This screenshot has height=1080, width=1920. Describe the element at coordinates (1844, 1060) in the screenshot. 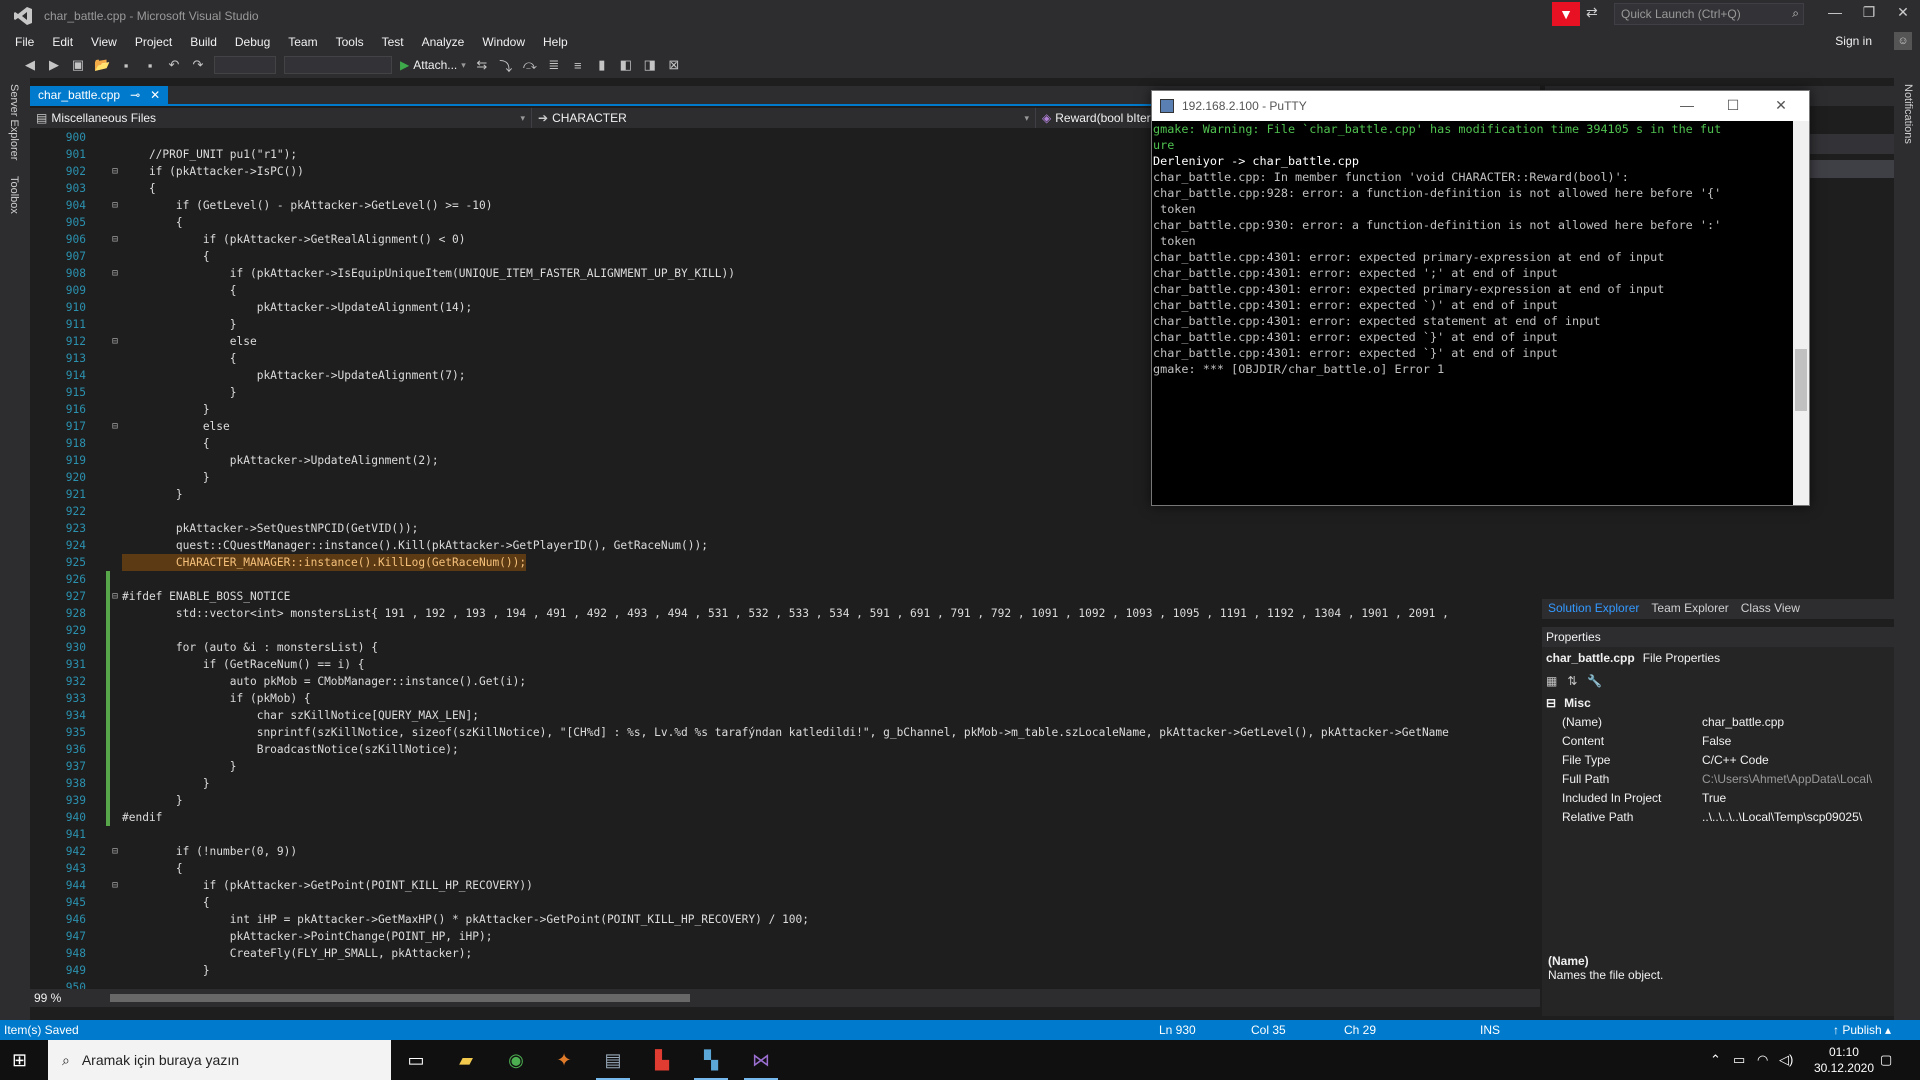

I see `taskbar-clock: 01:10 30.12.2020` at that location.